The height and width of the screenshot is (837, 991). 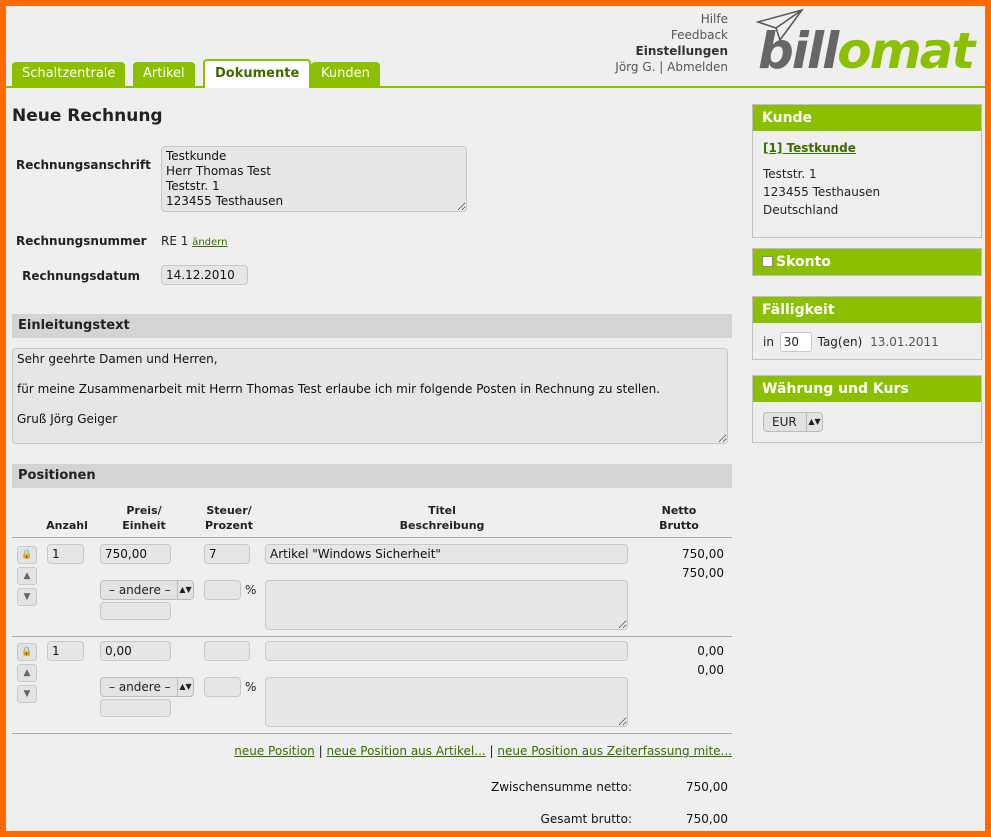 What do you see at coordinates (793, 422) in the screenshot?
I see `currency-select: EUR ▲▼` at bounding box center [793, 422].